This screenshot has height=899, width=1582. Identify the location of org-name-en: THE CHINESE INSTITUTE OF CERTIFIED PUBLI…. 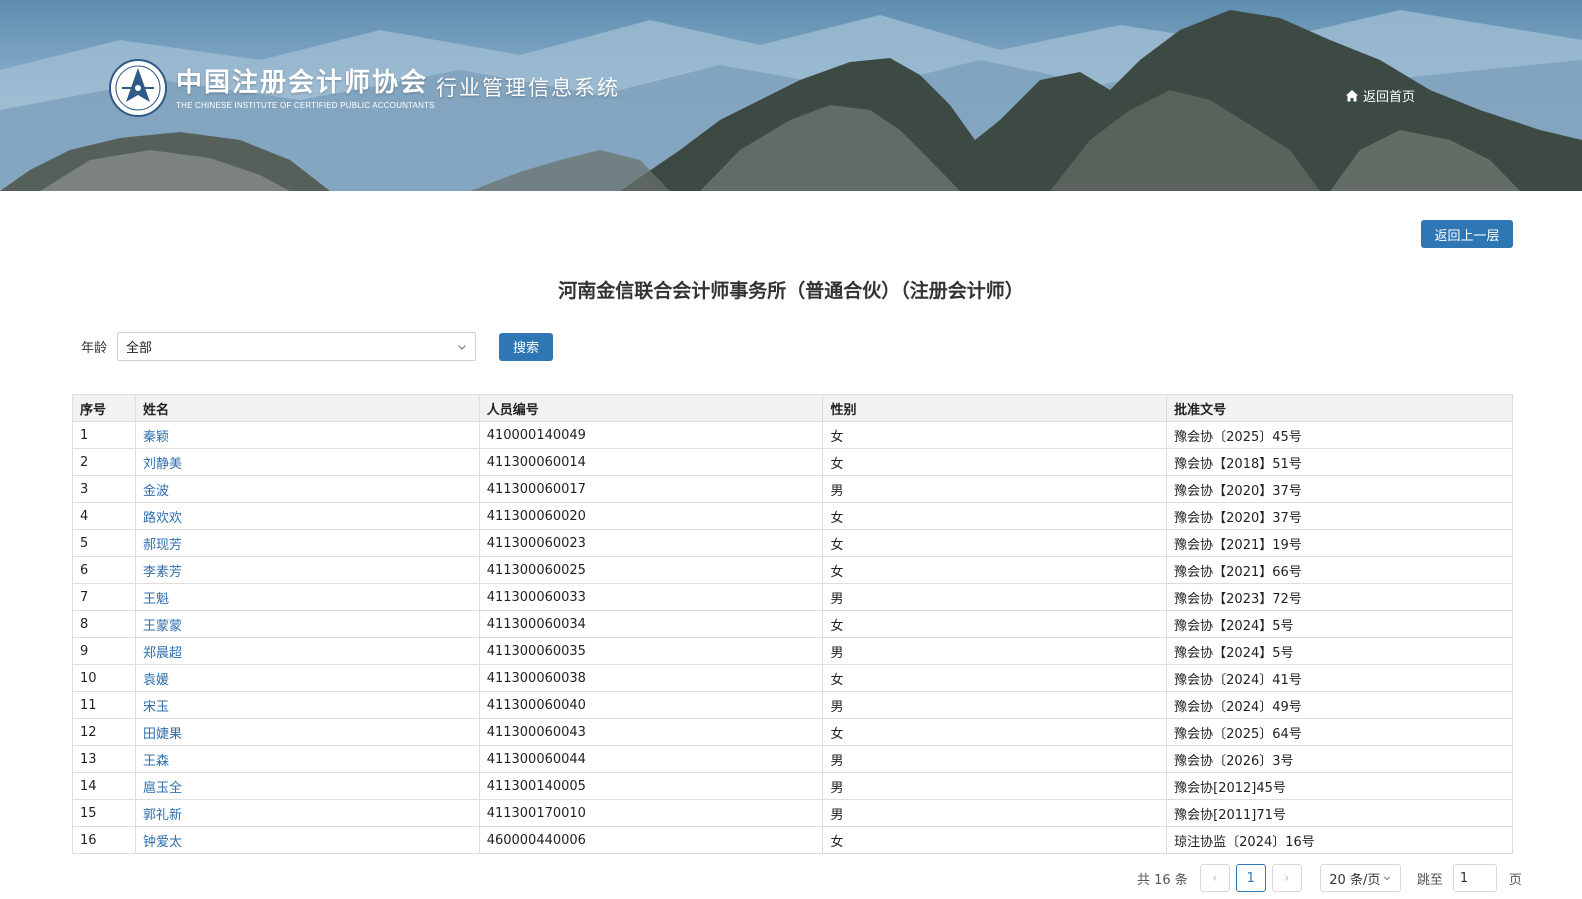
(305, 105).